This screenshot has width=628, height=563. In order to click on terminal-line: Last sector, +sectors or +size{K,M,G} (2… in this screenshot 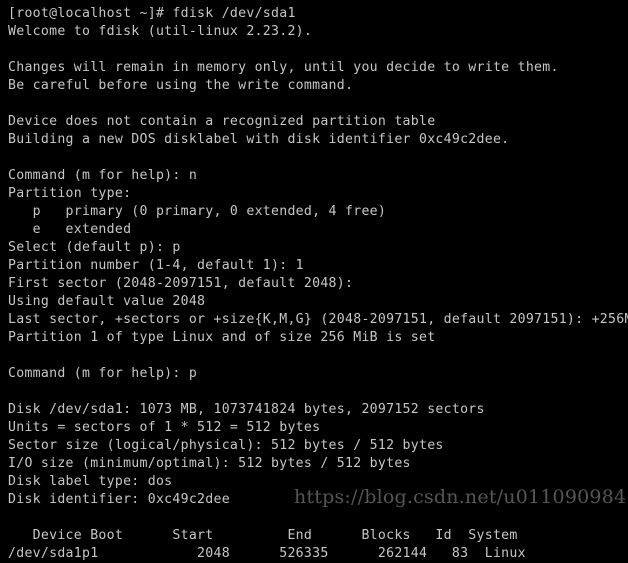, I will do `click(318, 319)`.